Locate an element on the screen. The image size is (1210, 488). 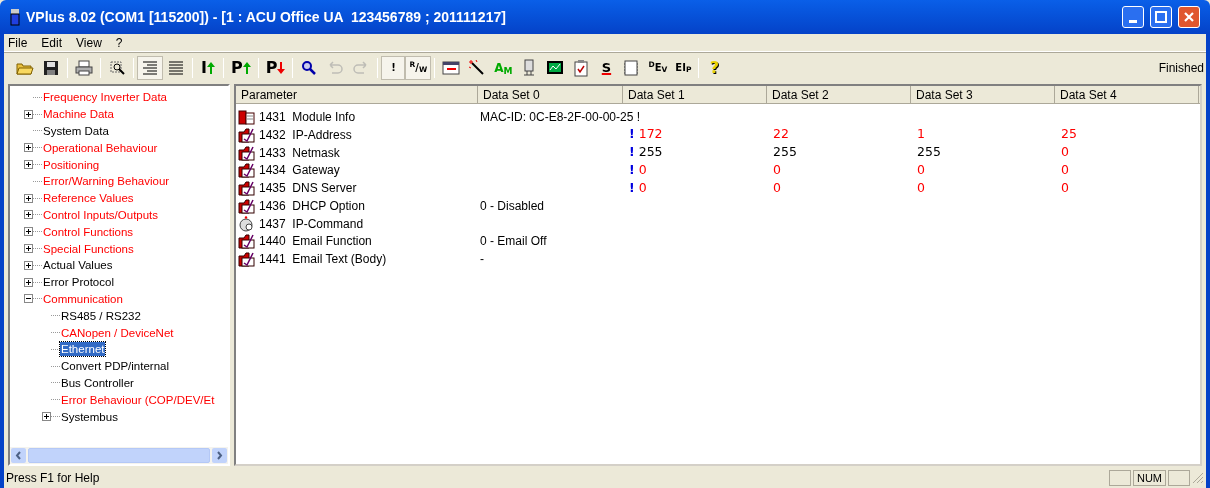
down-arrow-icon is located at coordinates (281, 67).